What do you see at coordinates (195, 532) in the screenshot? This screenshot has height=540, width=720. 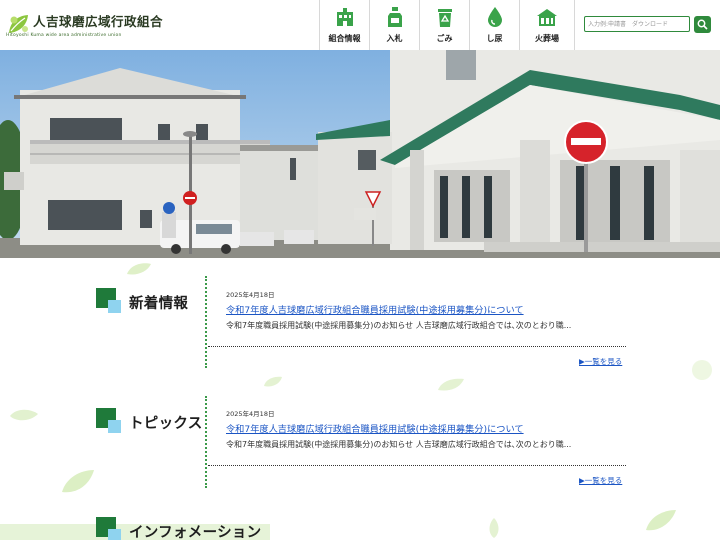 I see `section-title: インフォメーション` at bounding box center [195, 532].